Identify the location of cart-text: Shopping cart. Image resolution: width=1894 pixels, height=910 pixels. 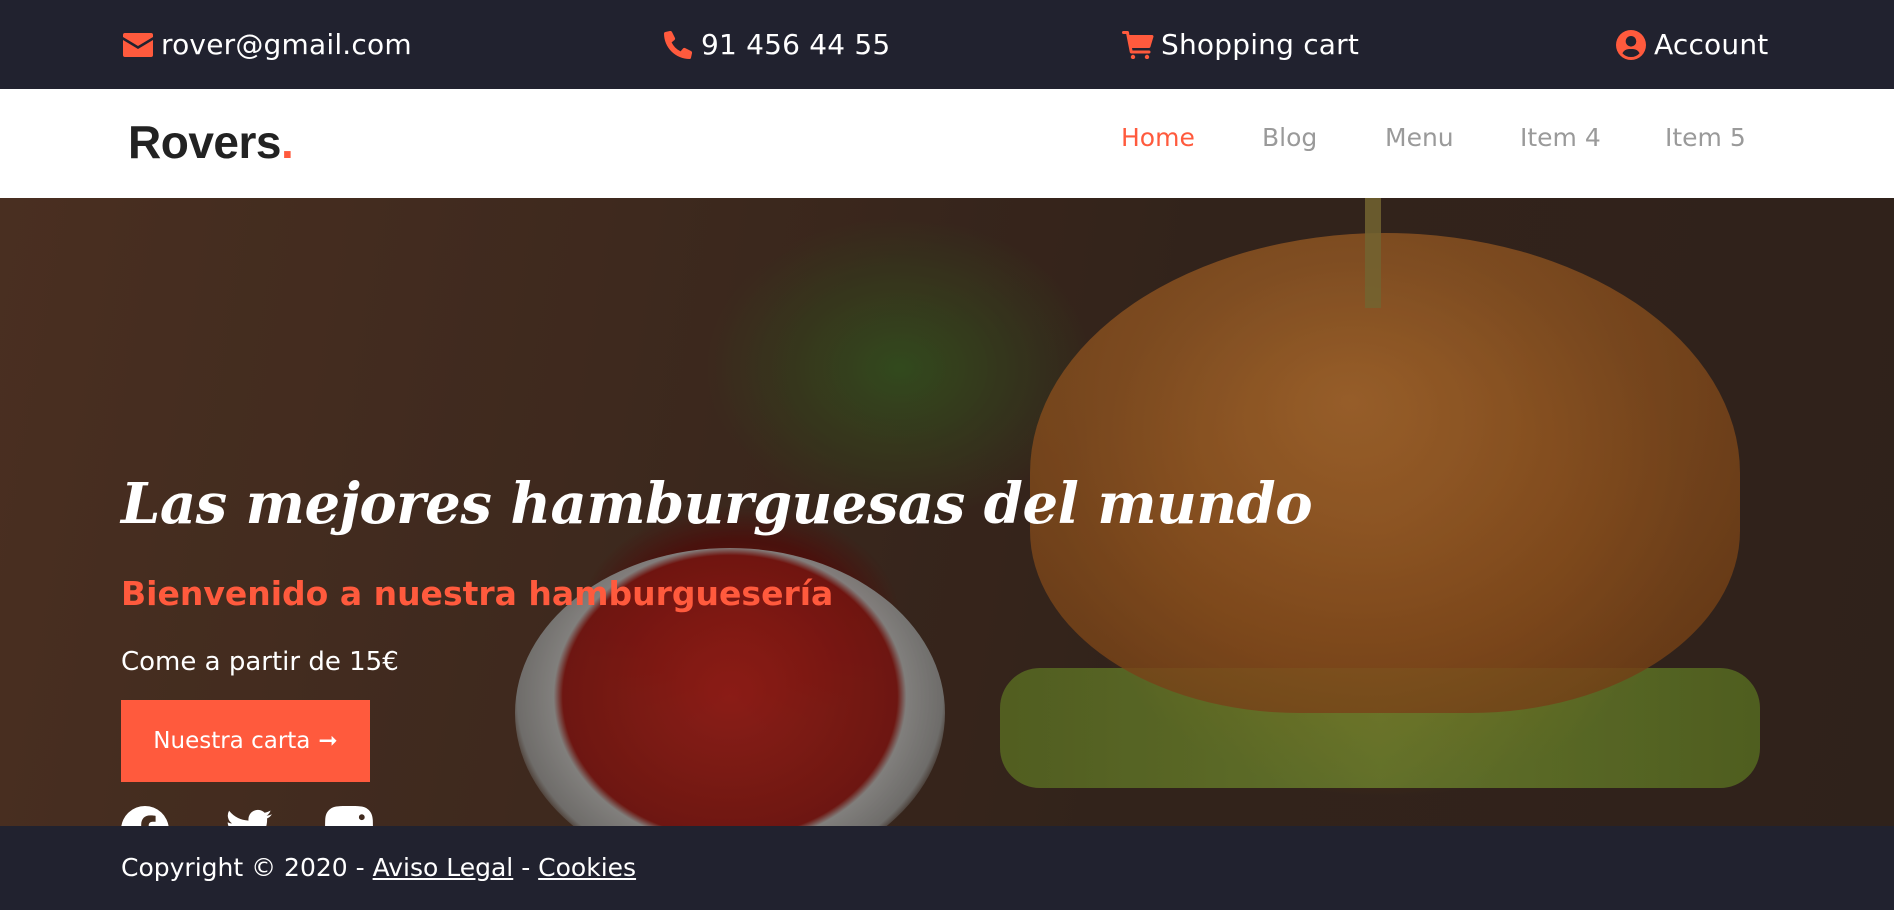
(1260, 44).